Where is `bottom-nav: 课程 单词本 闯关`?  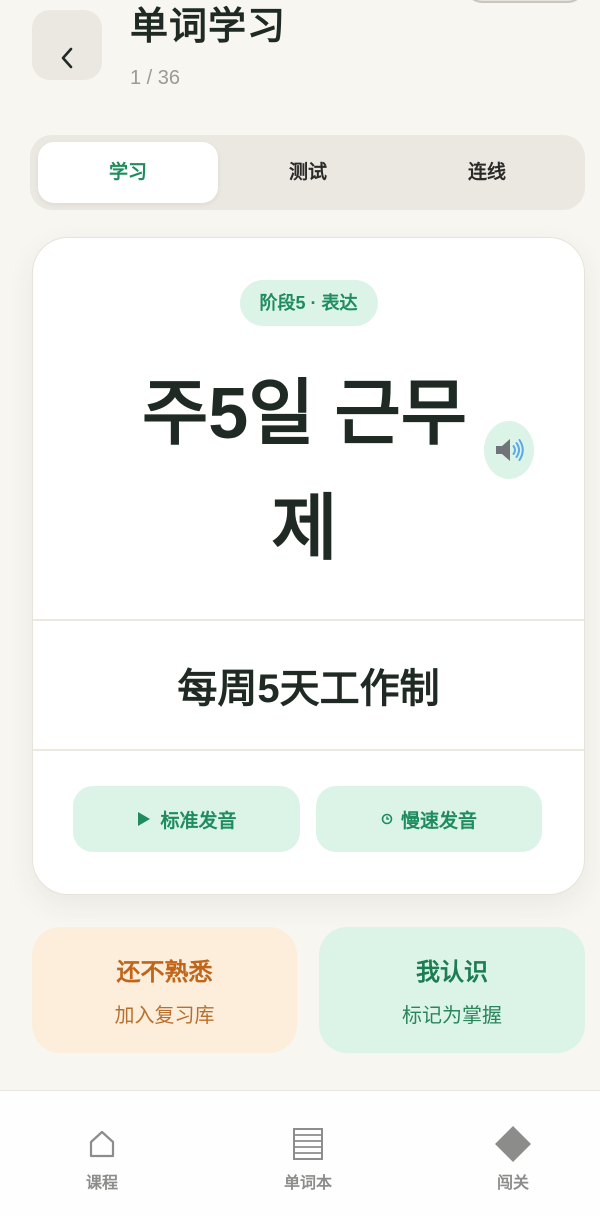 bottom-nav: 课程 单词本 闯关 is located at coordinates (300, 1153).